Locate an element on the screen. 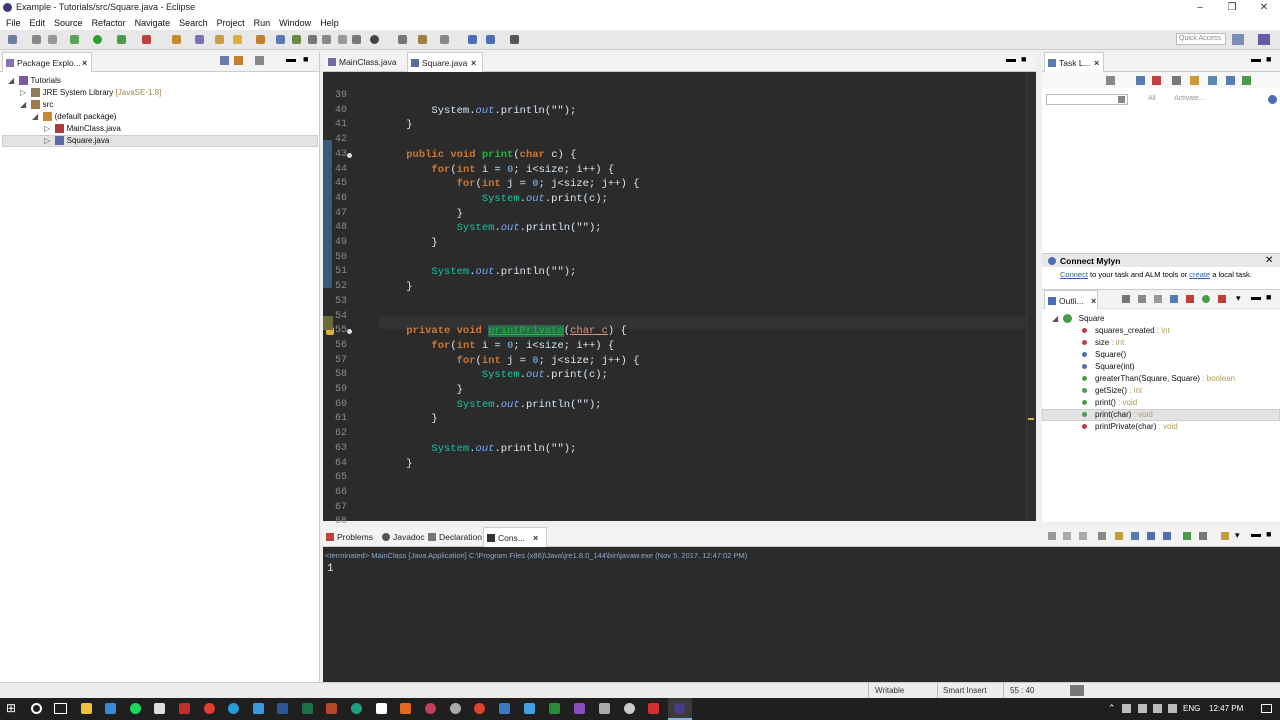 The height and width of the screenshot is (720, 1280). arrow-app-icon is located at coordinates (258, 708).